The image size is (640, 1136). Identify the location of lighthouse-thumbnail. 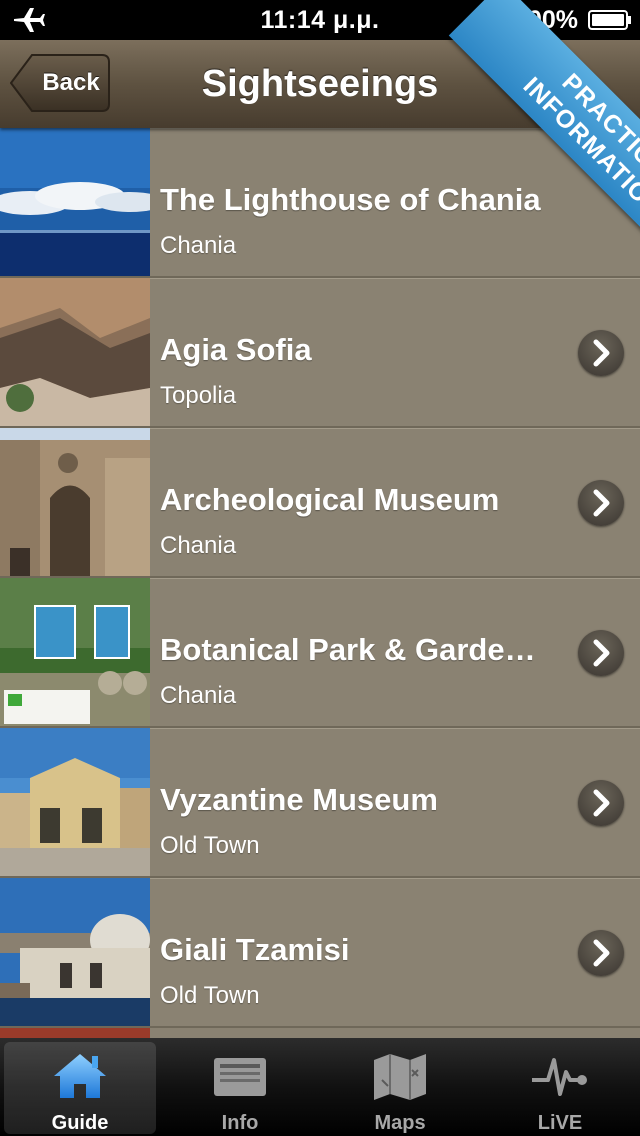
(75, 202).